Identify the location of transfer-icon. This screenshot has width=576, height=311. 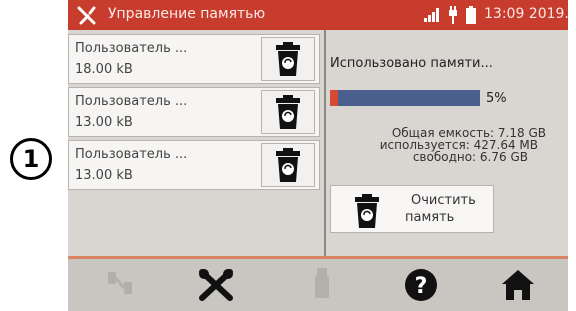
(121, 283).